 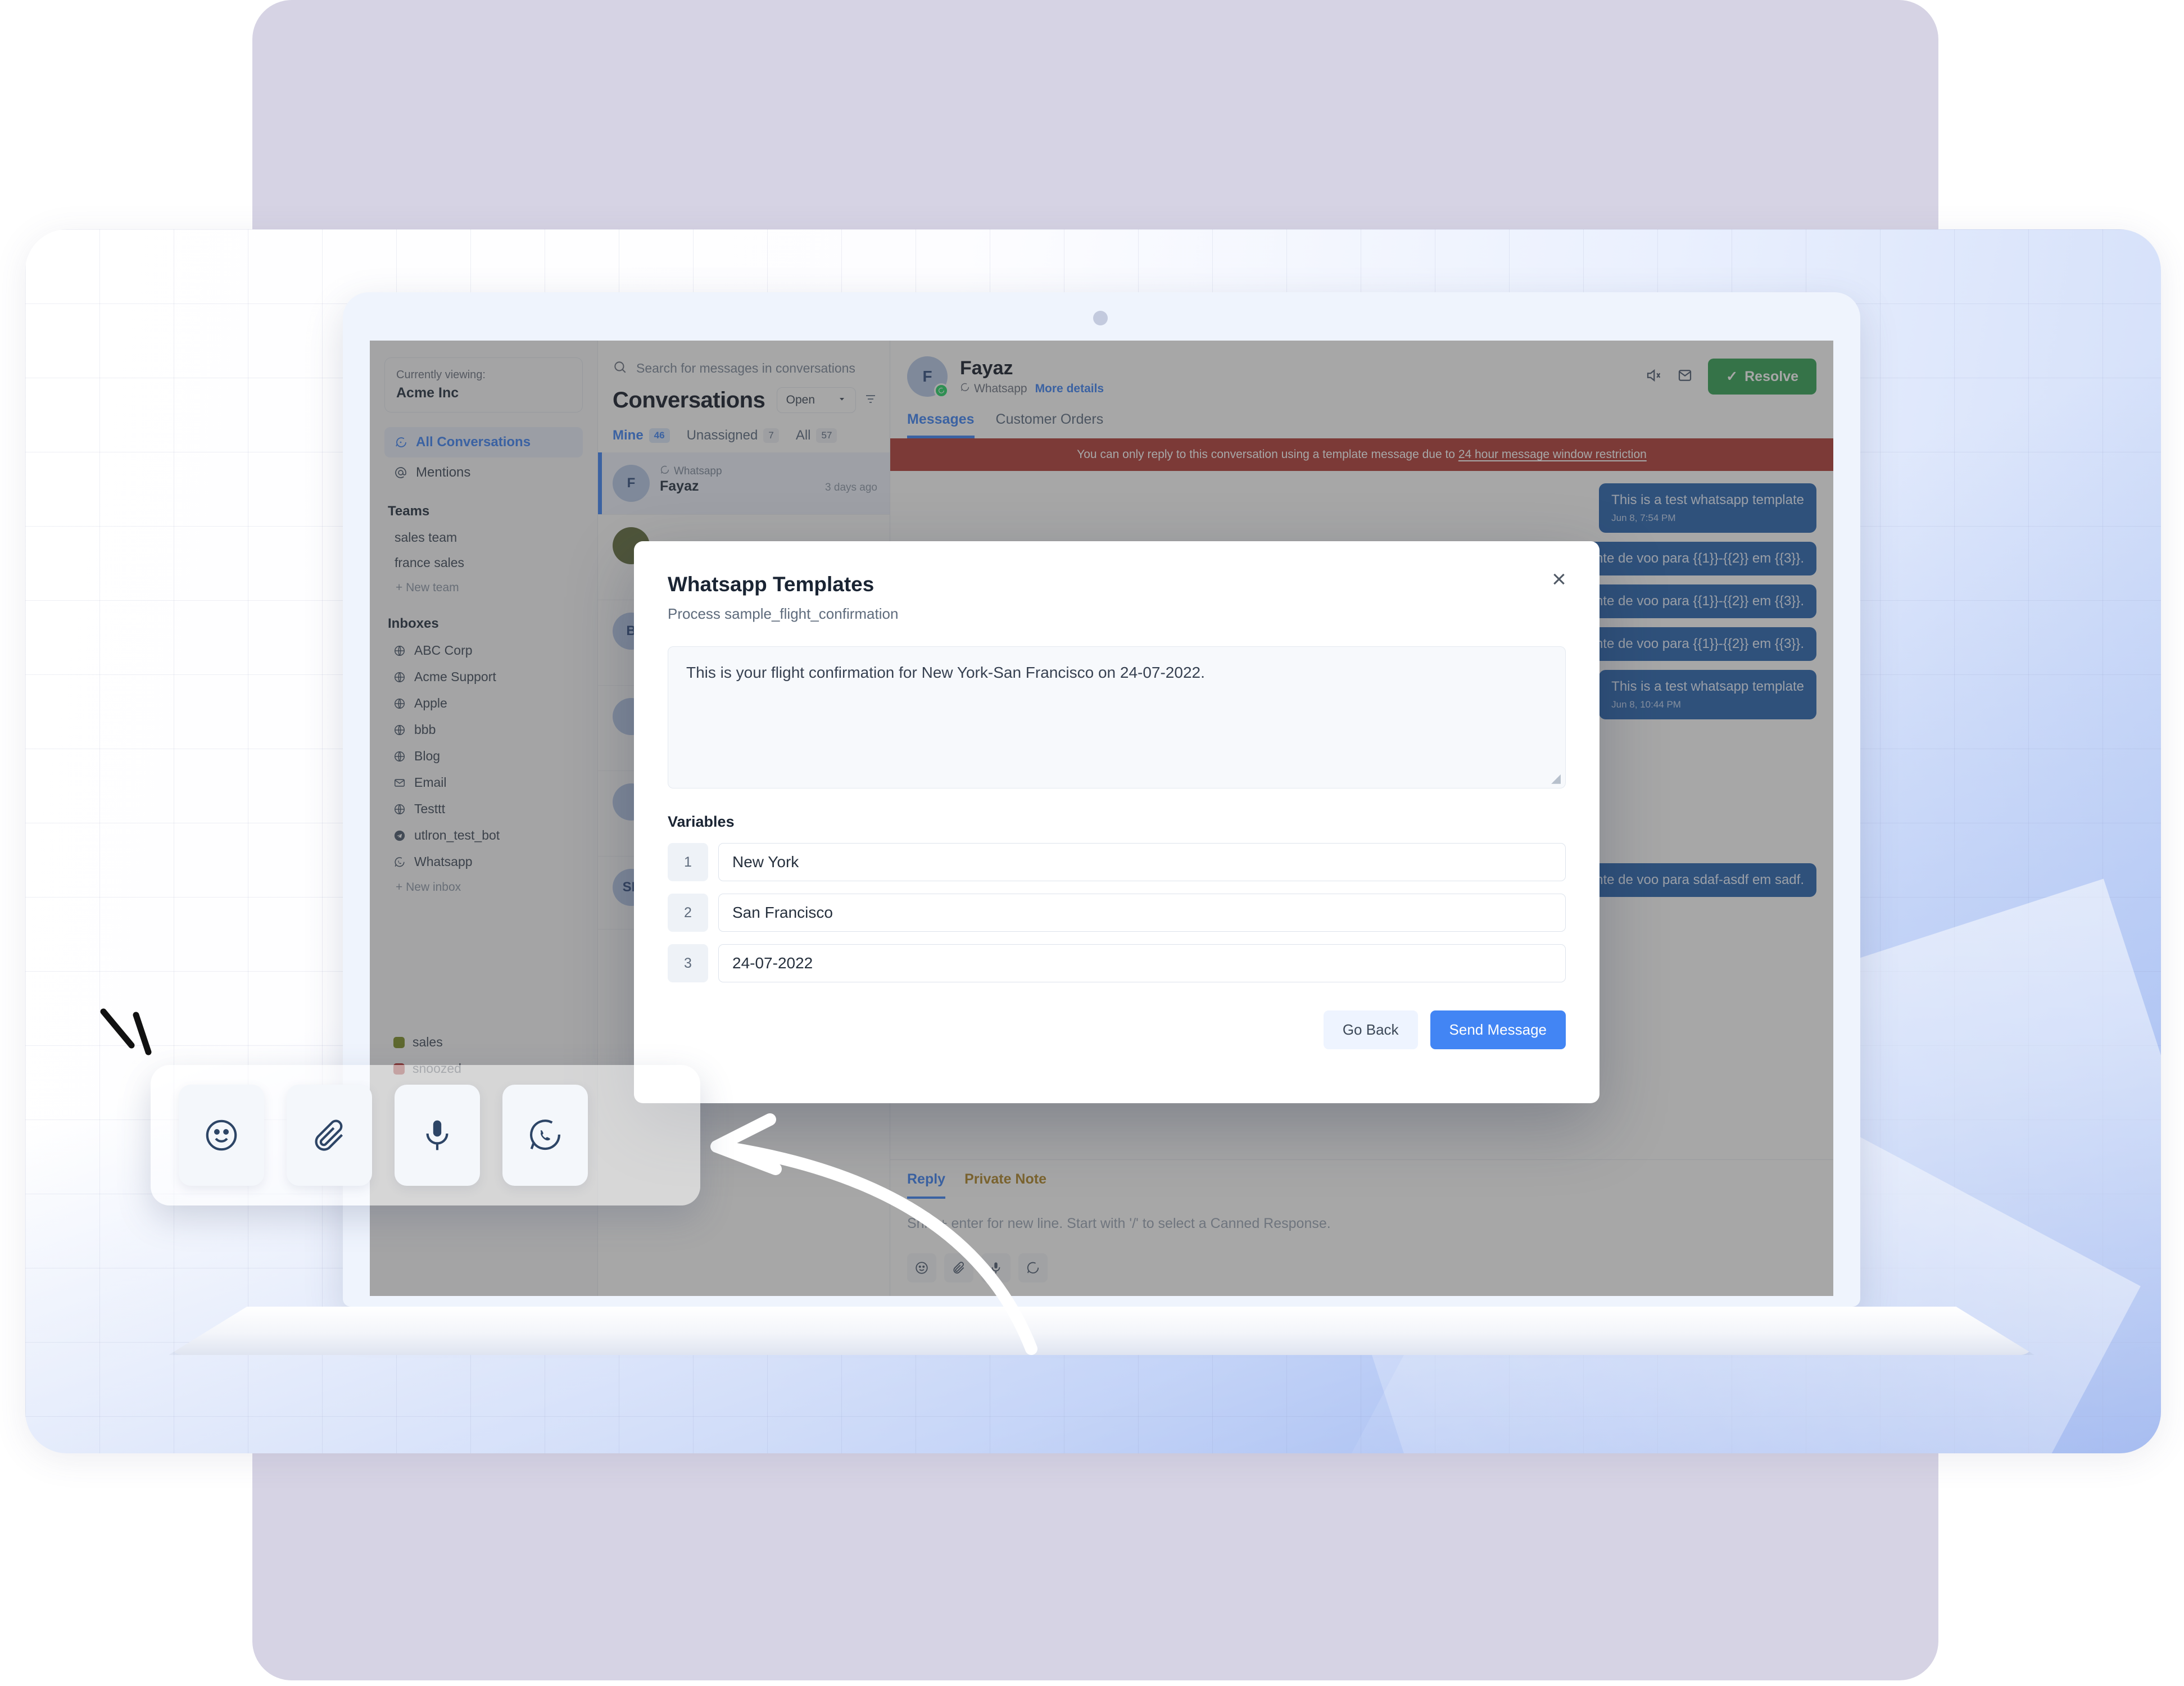 I want to click on emoji-icon, so click(x=221, y=1136).